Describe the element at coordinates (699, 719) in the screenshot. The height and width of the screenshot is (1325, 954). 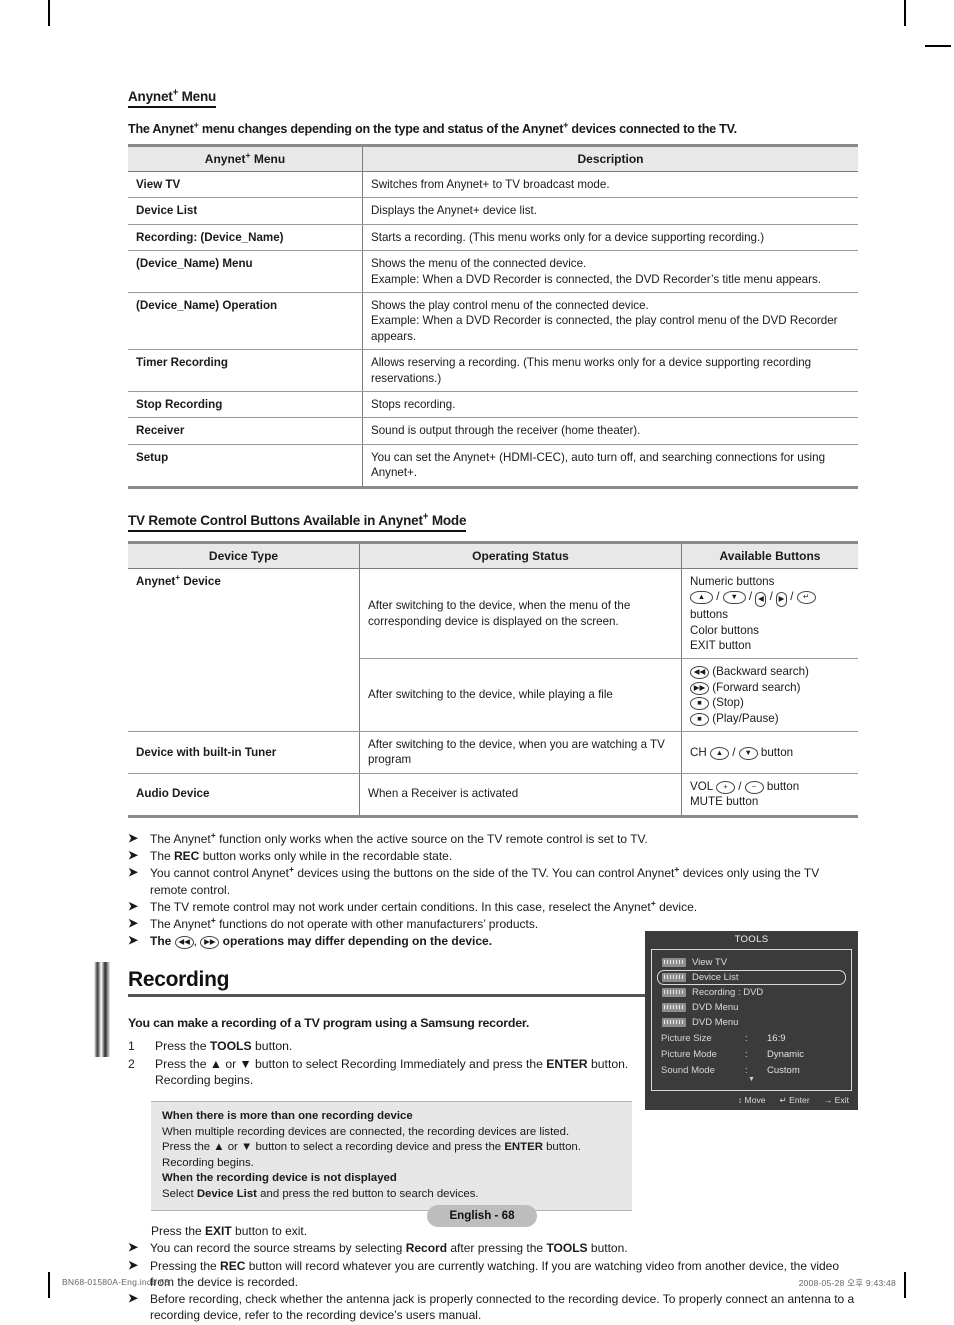
I see `play-pause-icon: ■` at that location.